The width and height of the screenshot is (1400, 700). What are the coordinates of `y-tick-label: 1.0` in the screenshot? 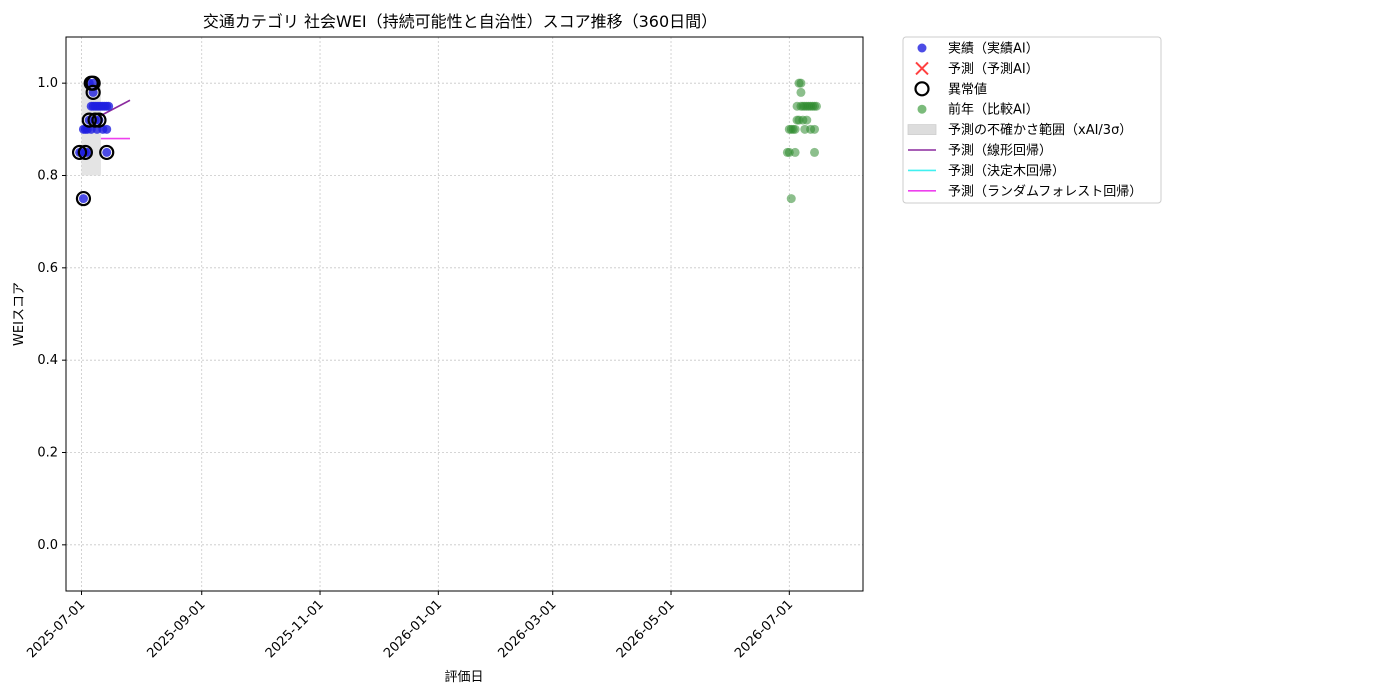 It's located at (47, 83).